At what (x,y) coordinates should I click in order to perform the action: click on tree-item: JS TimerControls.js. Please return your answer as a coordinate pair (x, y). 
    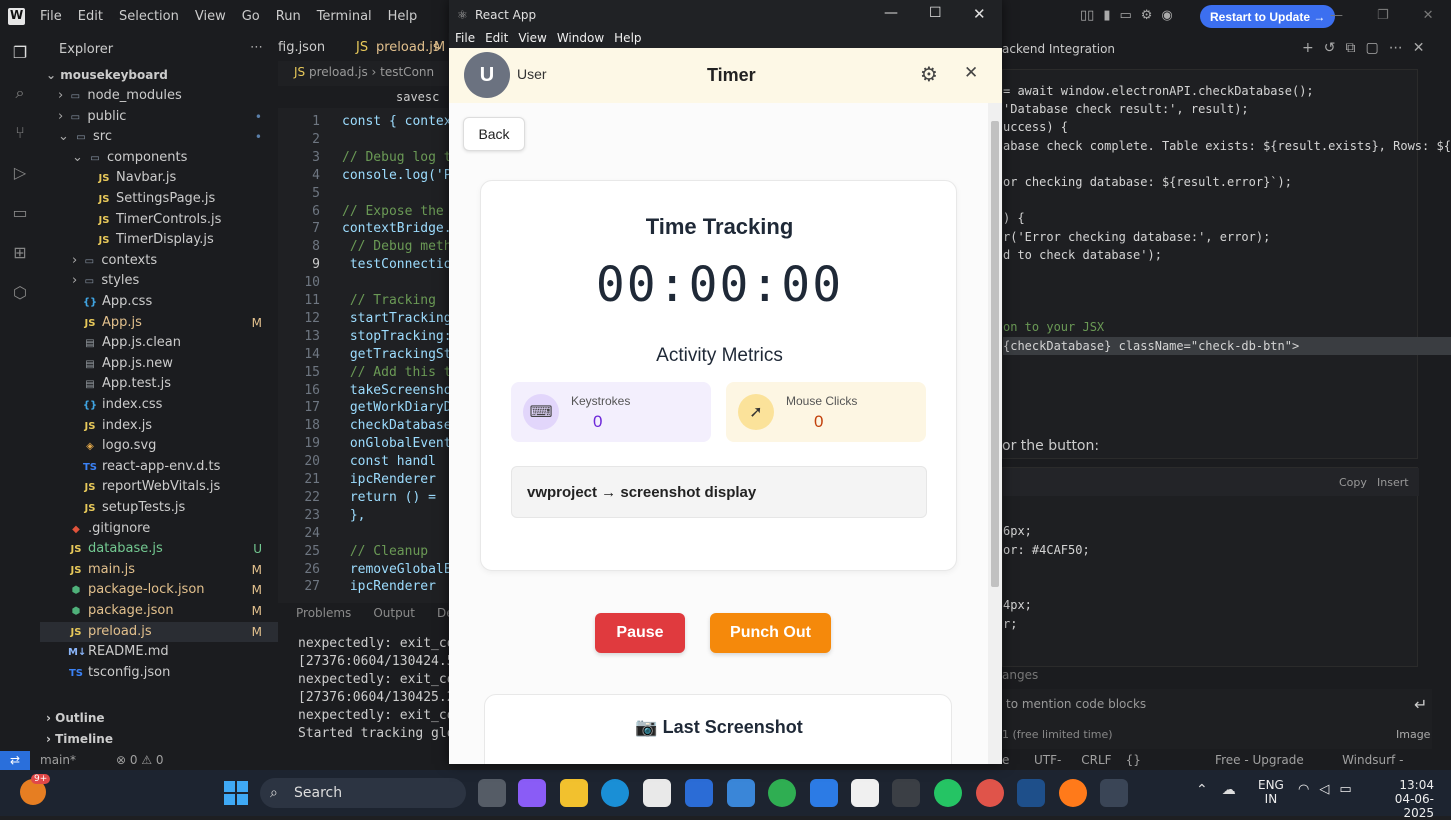
    Looking at the image, I should click on (159, 220).